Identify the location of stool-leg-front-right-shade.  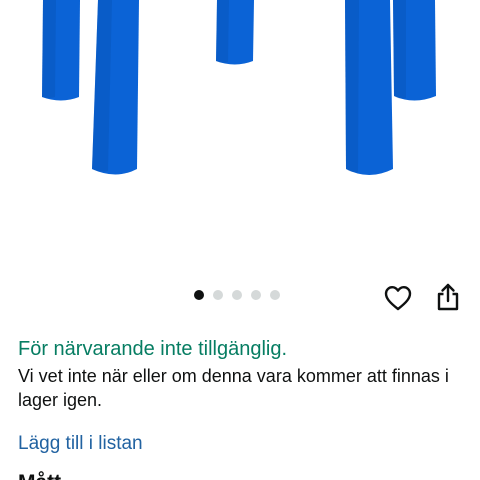
(352, 86).